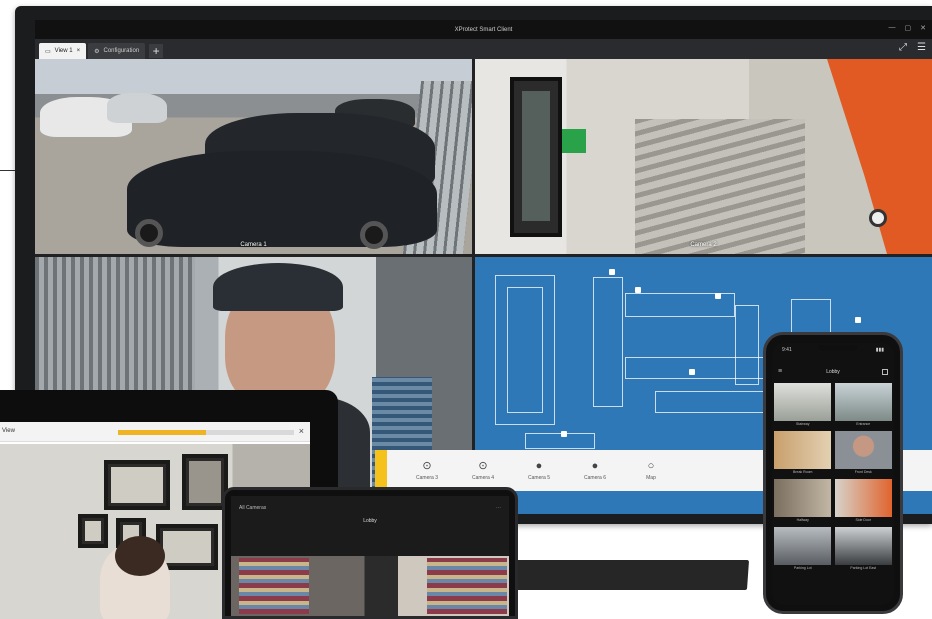 The height and width of the screenshot is (619, 932). I want to click on thumbnail-label: Parking Lot, so click(802, 568).